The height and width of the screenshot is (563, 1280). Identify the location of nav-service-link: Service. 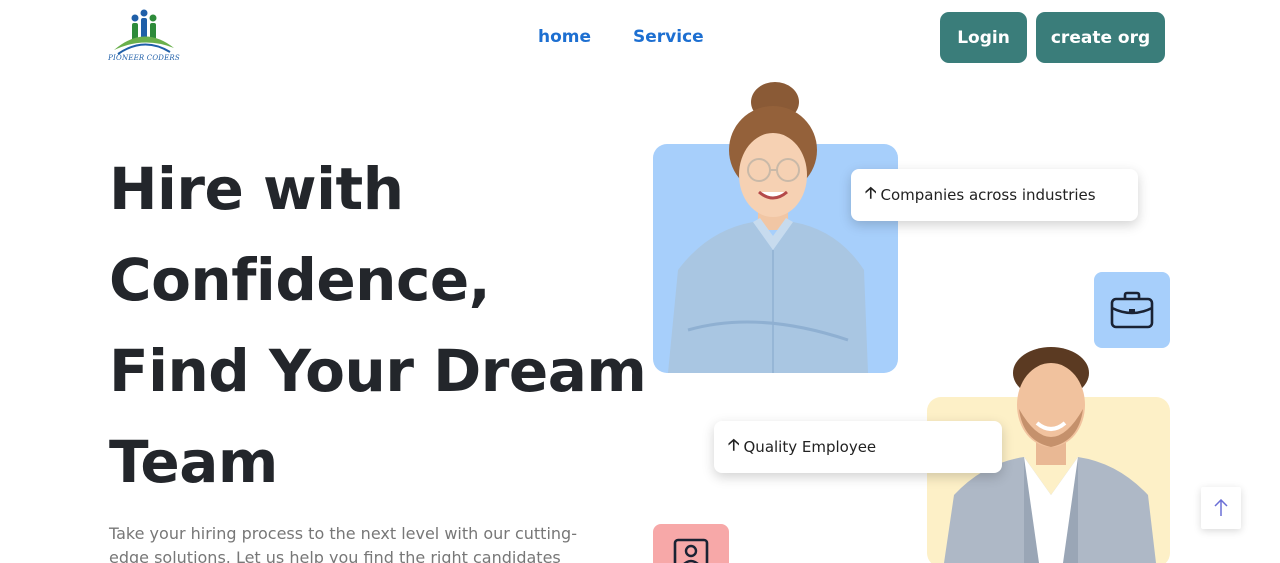
(668, 37).